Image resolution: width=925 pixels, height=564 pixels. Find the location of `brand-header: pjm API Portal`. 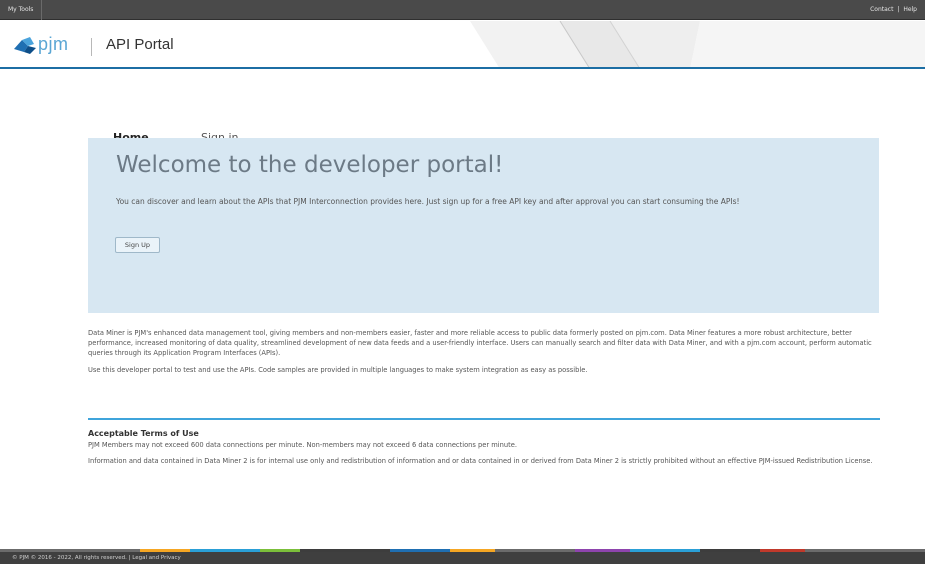

brand-header: pjm API Portal is located at coordinates (462, 45).